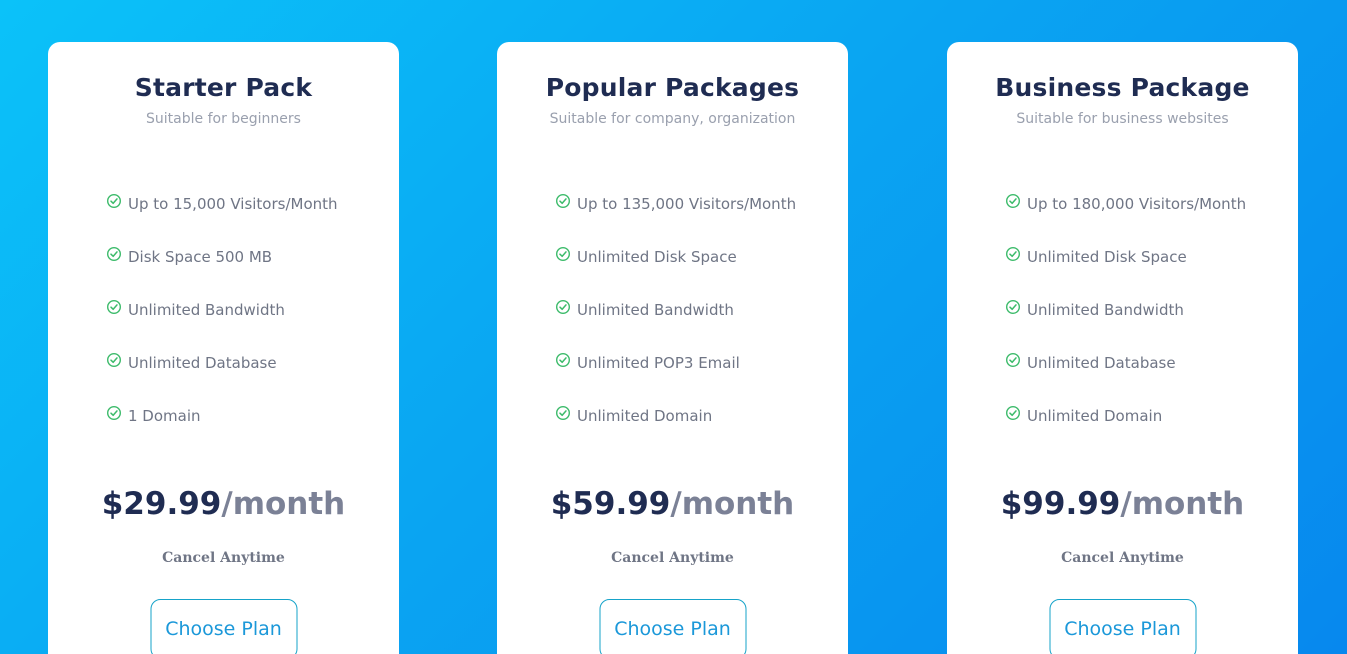  What do you see at coordinates (691, 377) in the screenshot?
I see `feature-item: Unlimited POP3 Email` at bounding box center [691, 377].